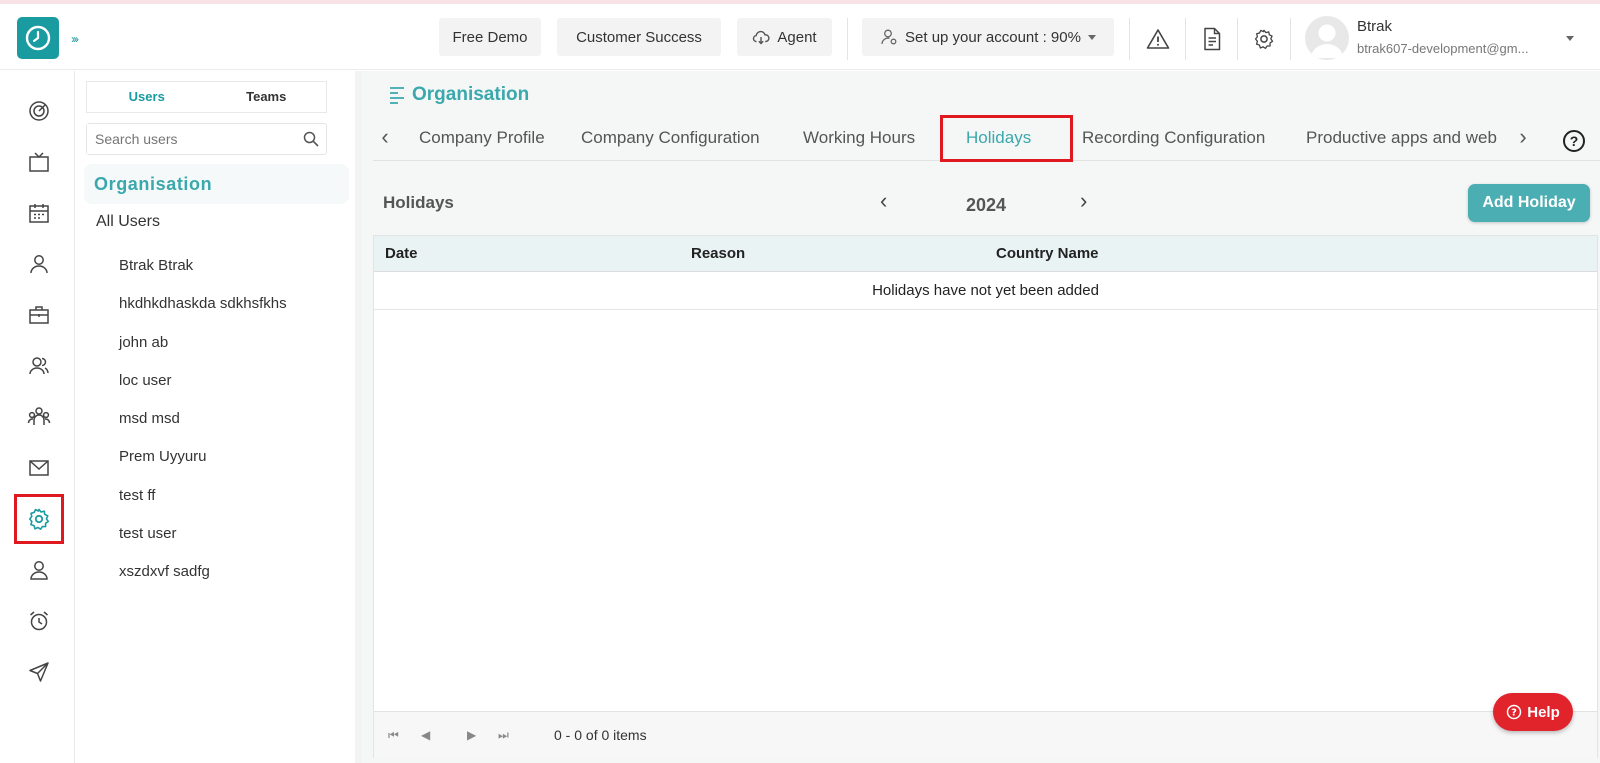 Image resolution: width=1600 pixels, height=763 pixels. I want to click on list-item: test user, so click(203, 534).